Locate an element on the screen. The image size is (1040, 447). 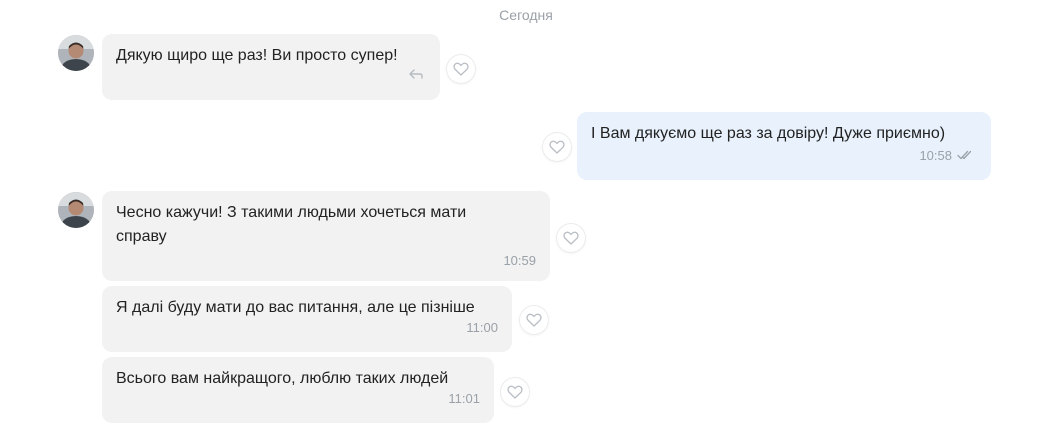
message-time: 11:01 is located at coordinates (464, 398).